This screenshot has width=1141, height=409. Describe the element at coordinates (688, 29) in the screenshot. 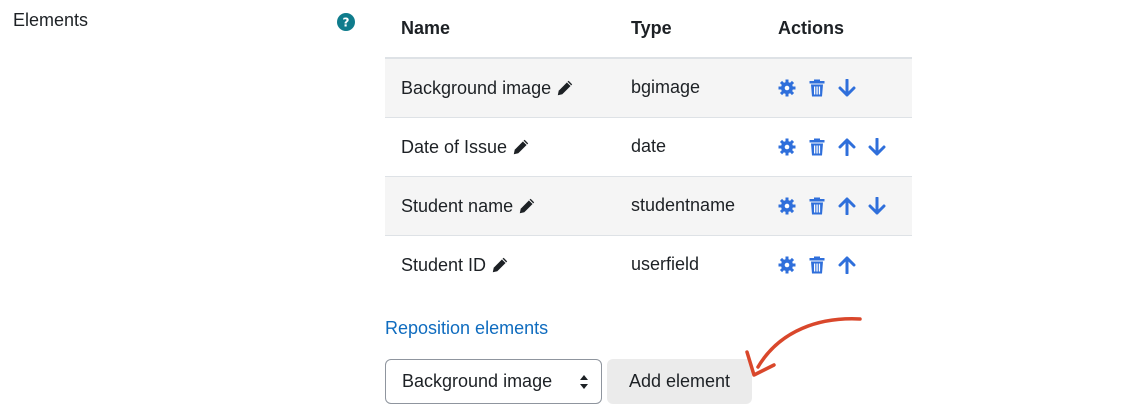

I see `column-header-type: Type` at that location.